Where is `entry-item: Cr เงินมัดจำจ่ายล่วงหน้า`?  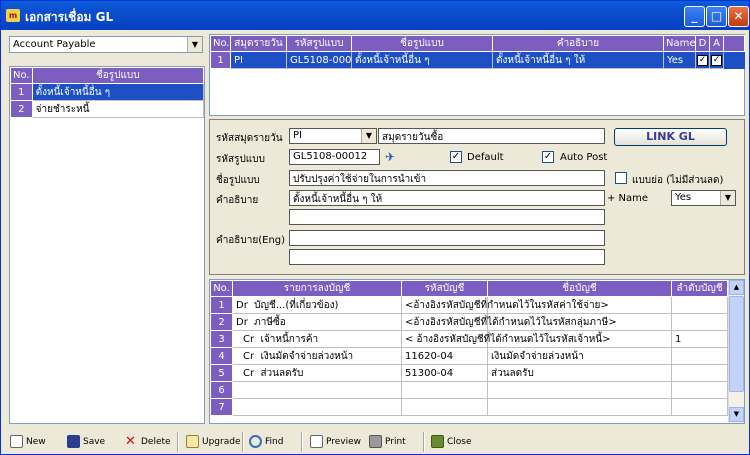 entry-item: Cr เงินมัดจำจ่ายล่วงหน้า is located at coordinates (317, 356).